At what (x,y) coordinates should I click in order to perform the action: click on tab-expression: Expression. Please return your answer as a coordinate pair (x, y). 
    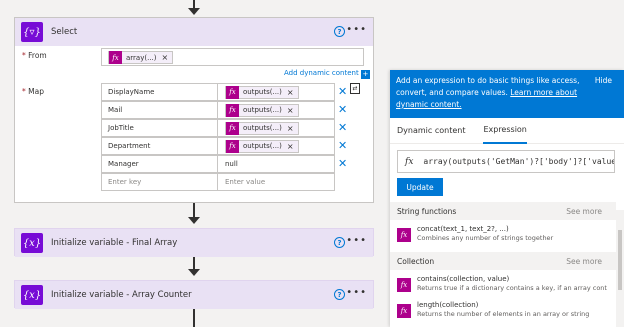
    Looking at the image, I should click on (505, 131).